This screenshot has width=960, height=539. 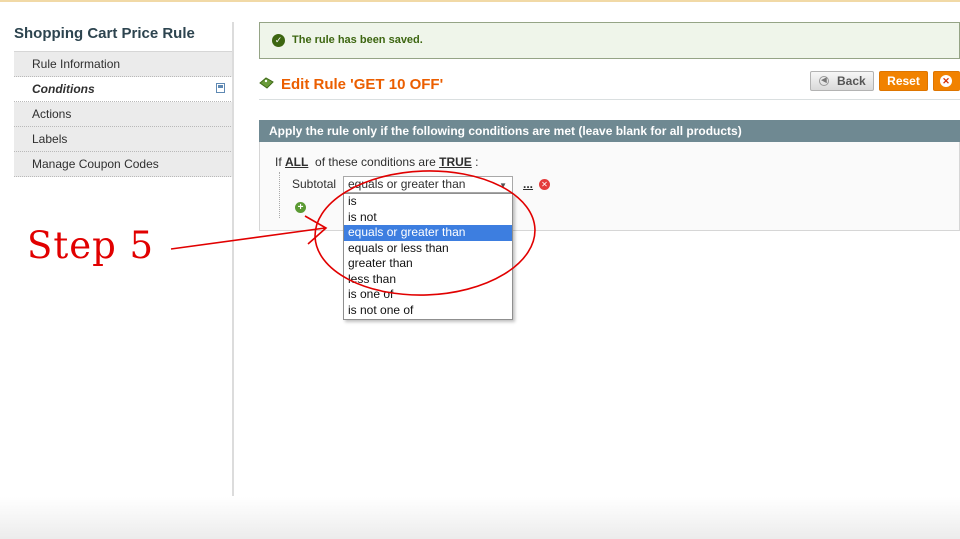 What do you see at coordinates (609, 40) in the screenshot?
I see `success-message: ✓ The rule has been saved.` at bounding box center [609, 40].